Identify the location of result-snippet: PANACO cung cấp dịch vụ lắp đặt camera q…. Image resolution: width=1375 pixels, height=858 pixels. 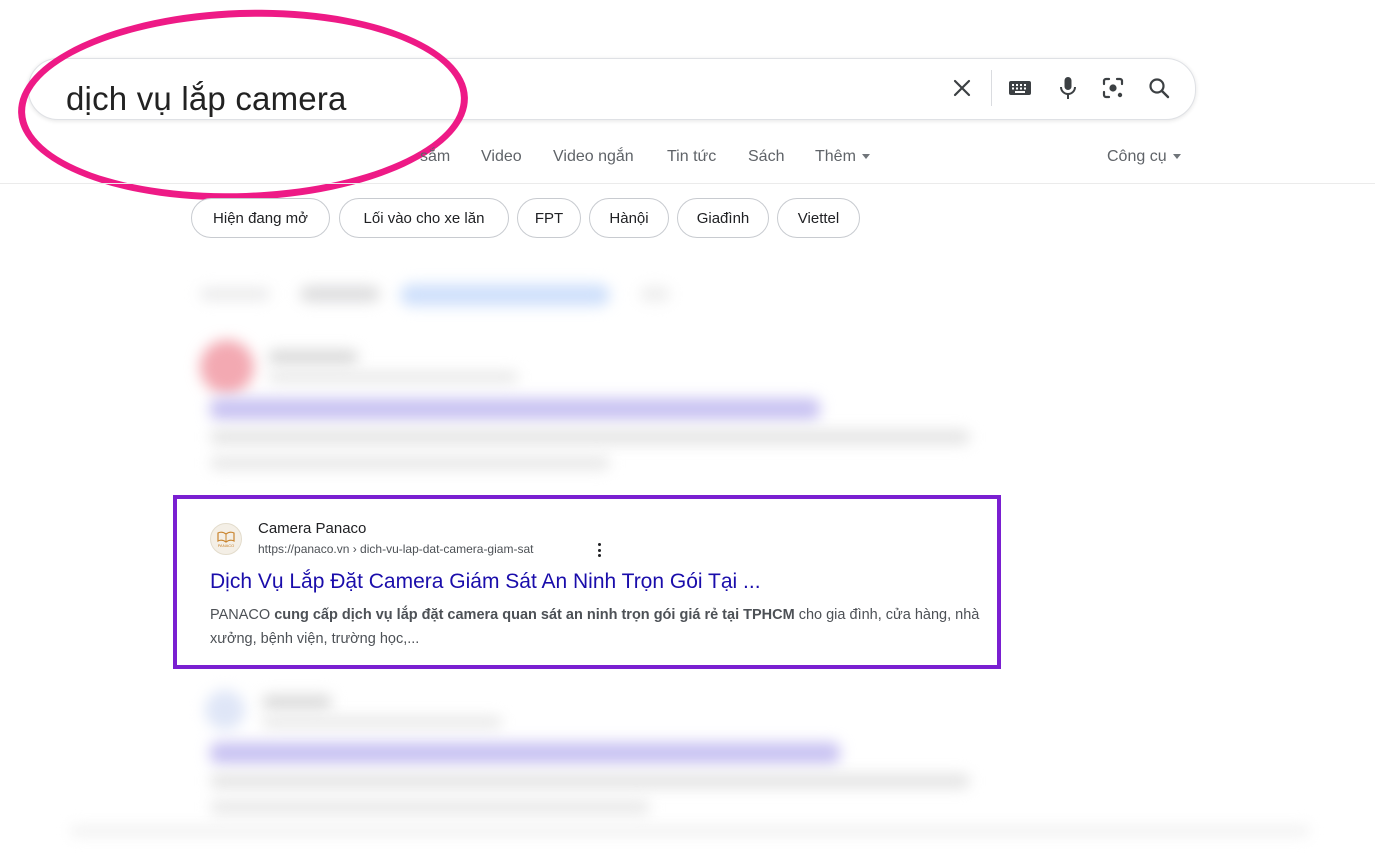
(595, 627).